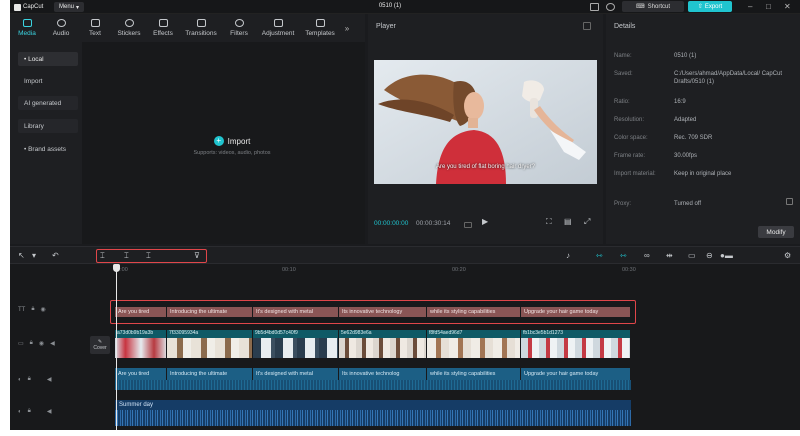 The height and width of the screenshot is (436, 800). I want to click on menu-button: Menu ▾, so click(69, 7).